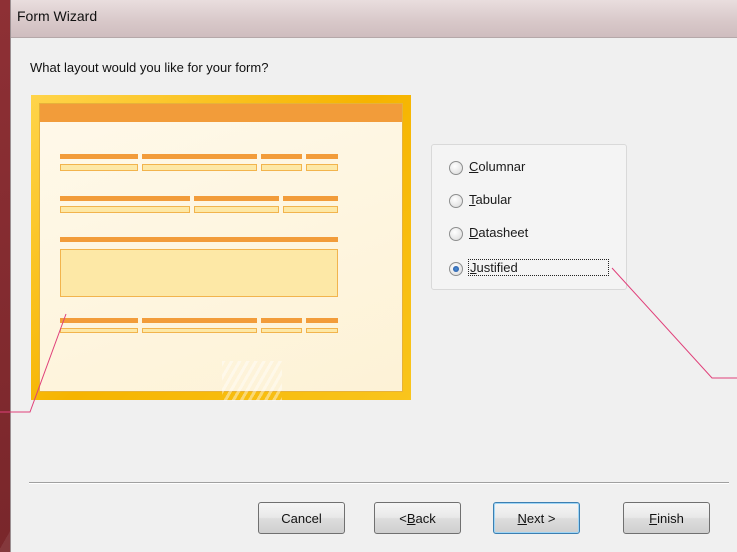  I want to click on cancel-button: Cancel, so click(301, 518).